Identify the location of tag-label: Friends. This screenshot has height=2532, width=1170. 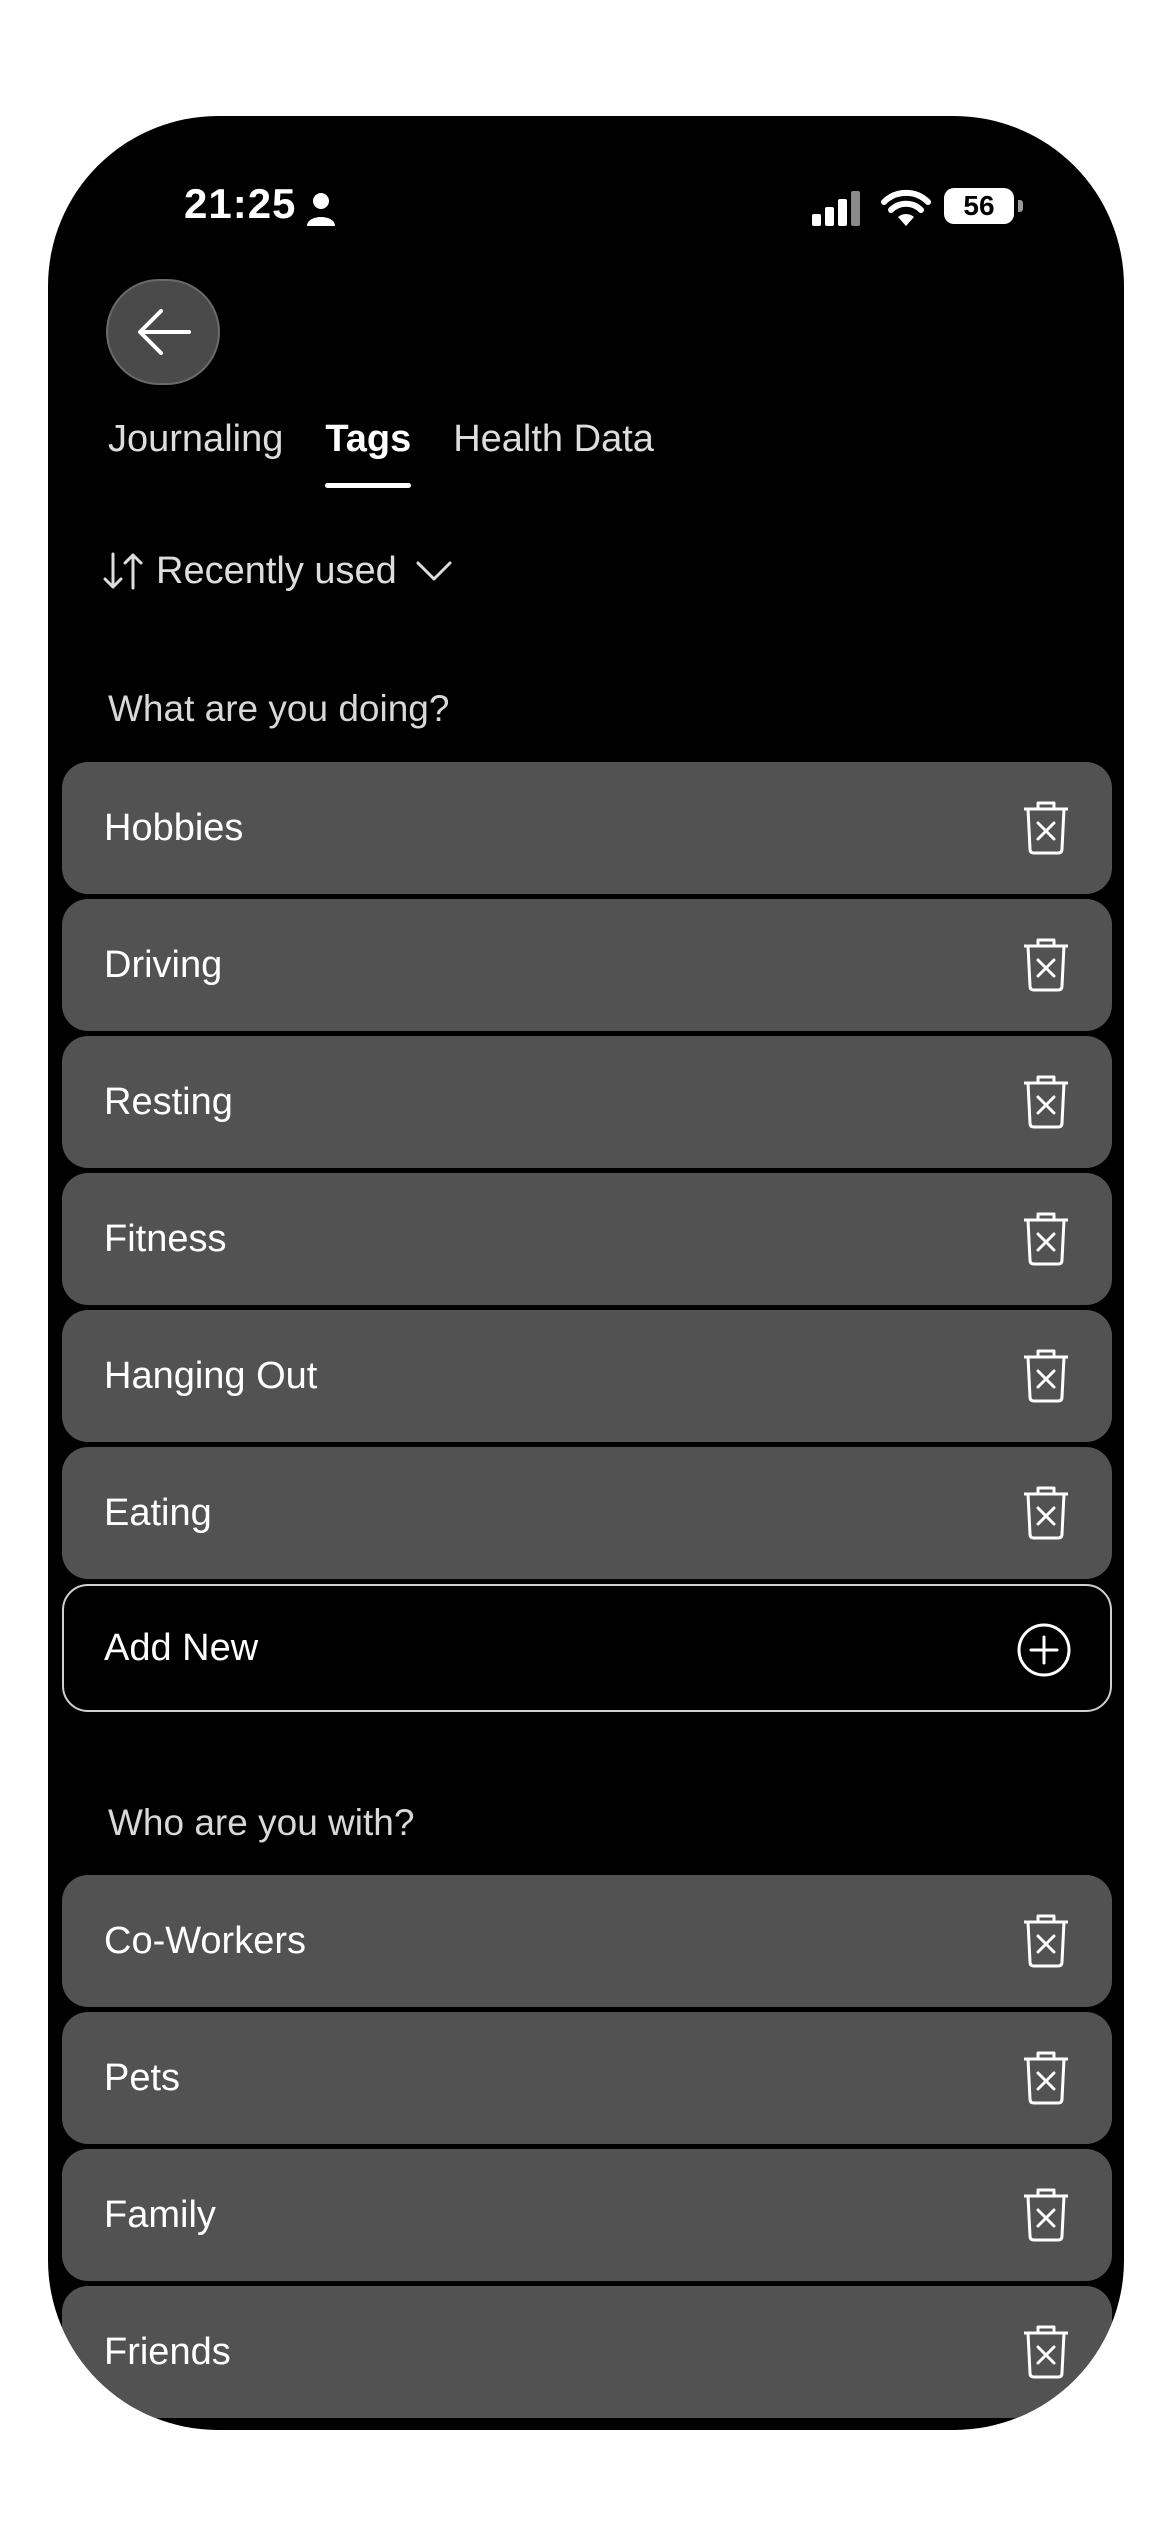
(167, 2351).